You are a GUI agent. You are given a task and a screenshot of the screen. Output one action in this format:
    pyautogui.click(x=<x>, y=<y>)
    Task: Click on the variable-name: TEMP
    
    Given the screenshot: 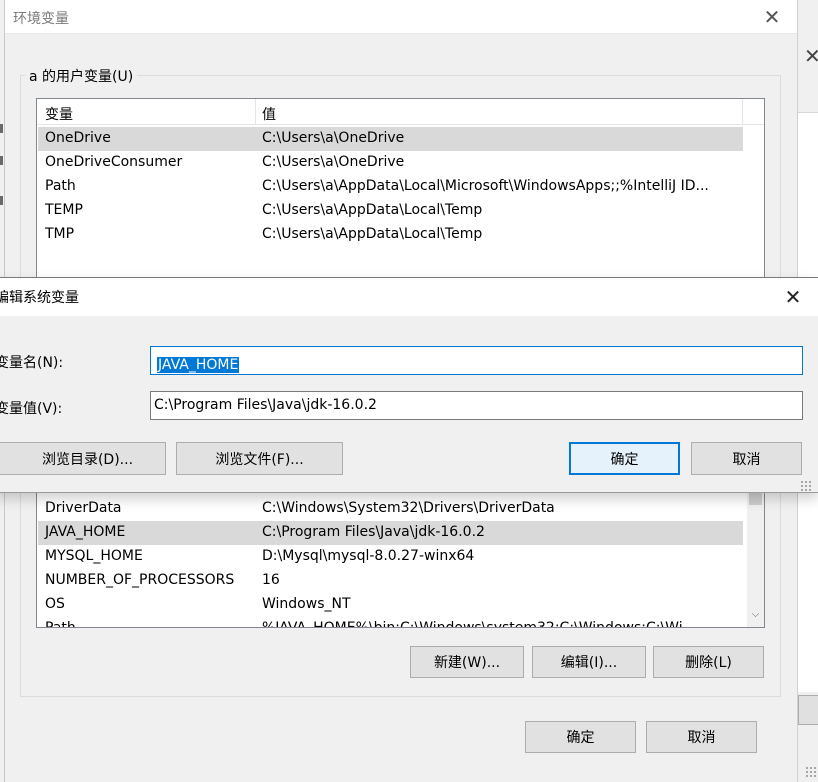 What is the action you would take?
    pyautogui.click(x=64, y=210)
    